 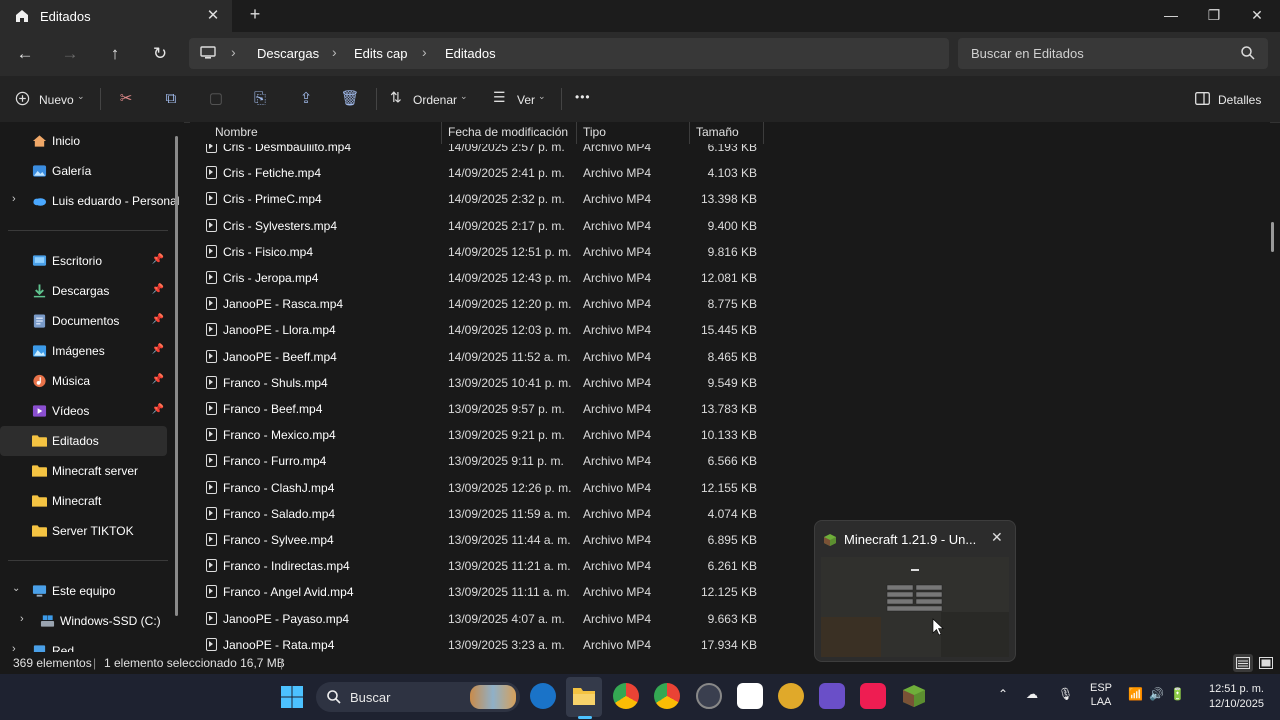 I want to click on sidebar-item-escritorio: Escritorio 📌, so click(x=85, y=261).